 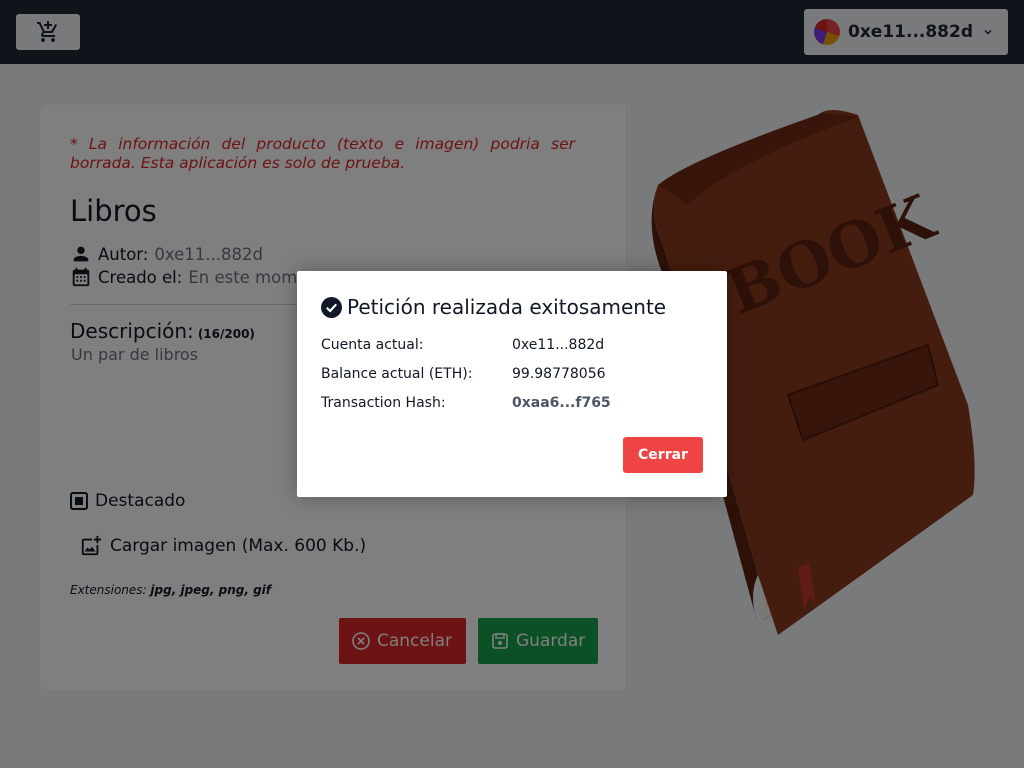 I want to click on current-account-value: 0xe11...882d, so click(x=558, y=345).